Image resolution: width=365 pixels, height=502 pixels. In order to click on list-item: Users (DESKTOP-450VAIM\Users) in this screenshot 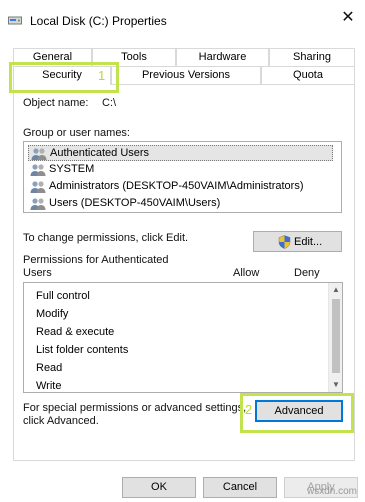, I will do `click(180, 204)`.